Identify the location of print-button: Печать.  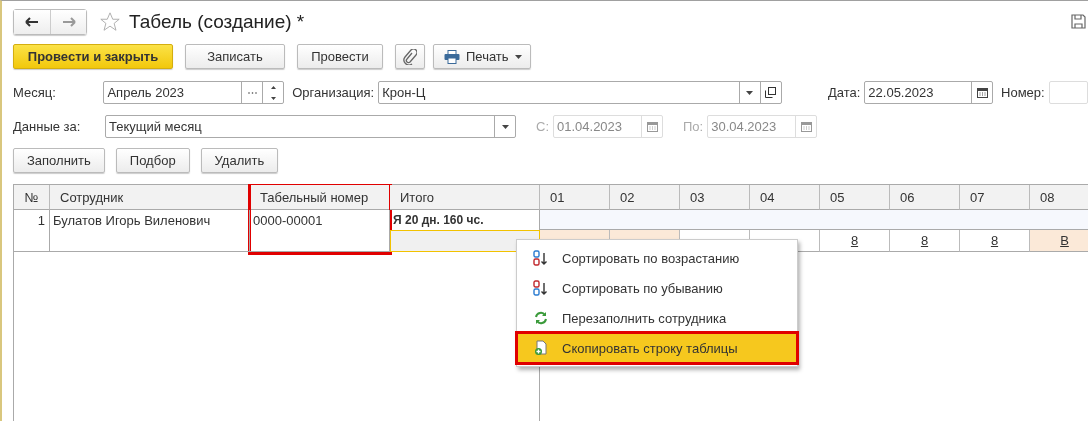
(482, 56).